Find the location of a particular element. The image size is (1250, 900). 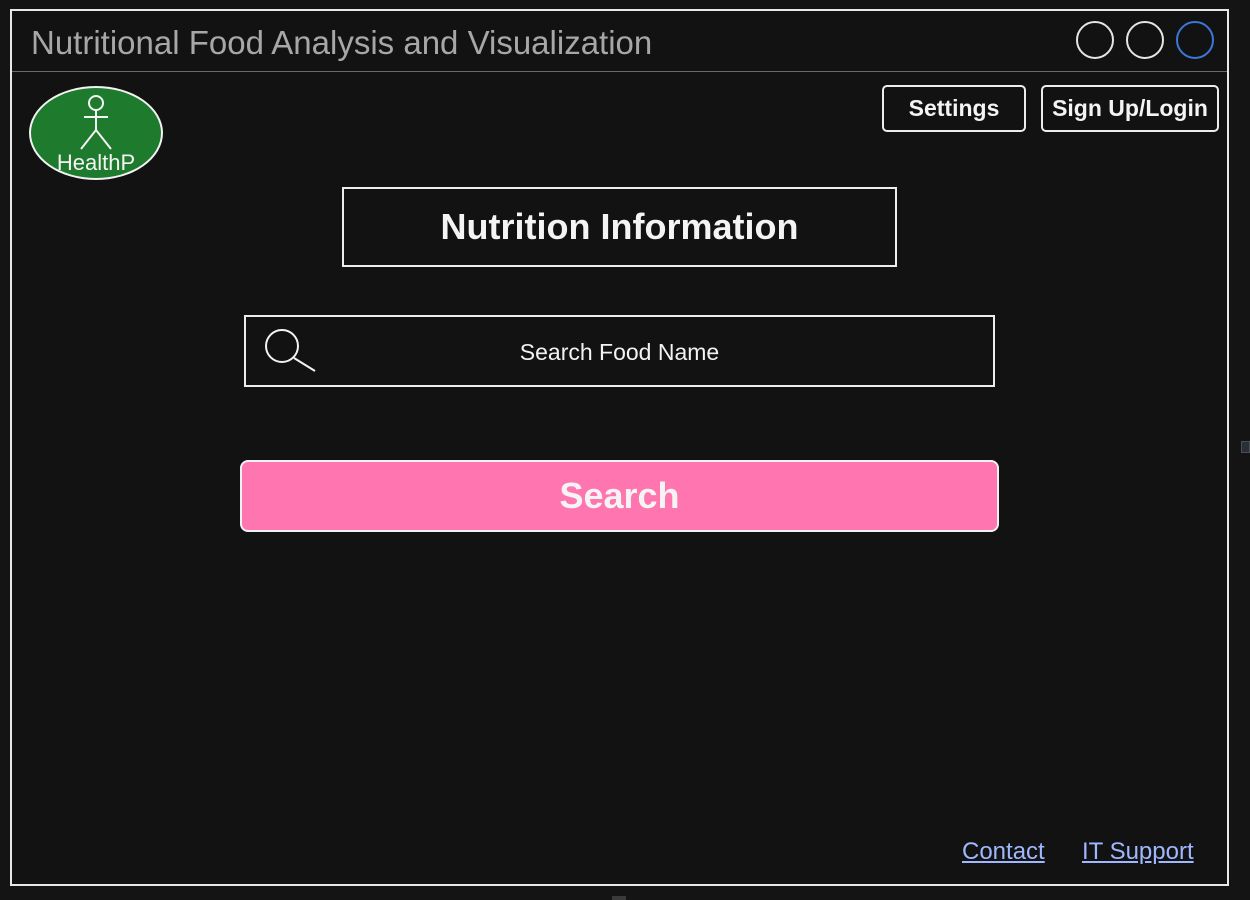

sign-up-login-button: Sign Up/Login is located at coordinates (1130, 108).